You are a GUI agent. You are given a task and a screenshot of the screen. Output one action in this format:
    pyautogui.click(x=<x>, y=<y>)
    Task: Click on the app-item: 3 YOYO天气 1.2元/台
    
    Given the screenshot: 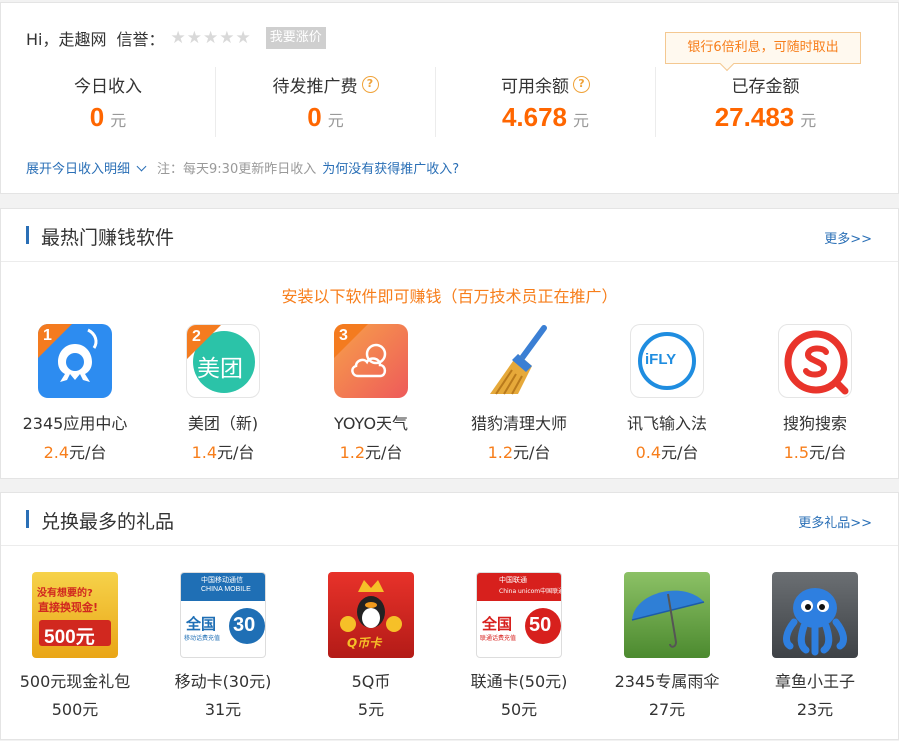 What is the action you would take?
    pyautogui.click(x=371, y=393)
    